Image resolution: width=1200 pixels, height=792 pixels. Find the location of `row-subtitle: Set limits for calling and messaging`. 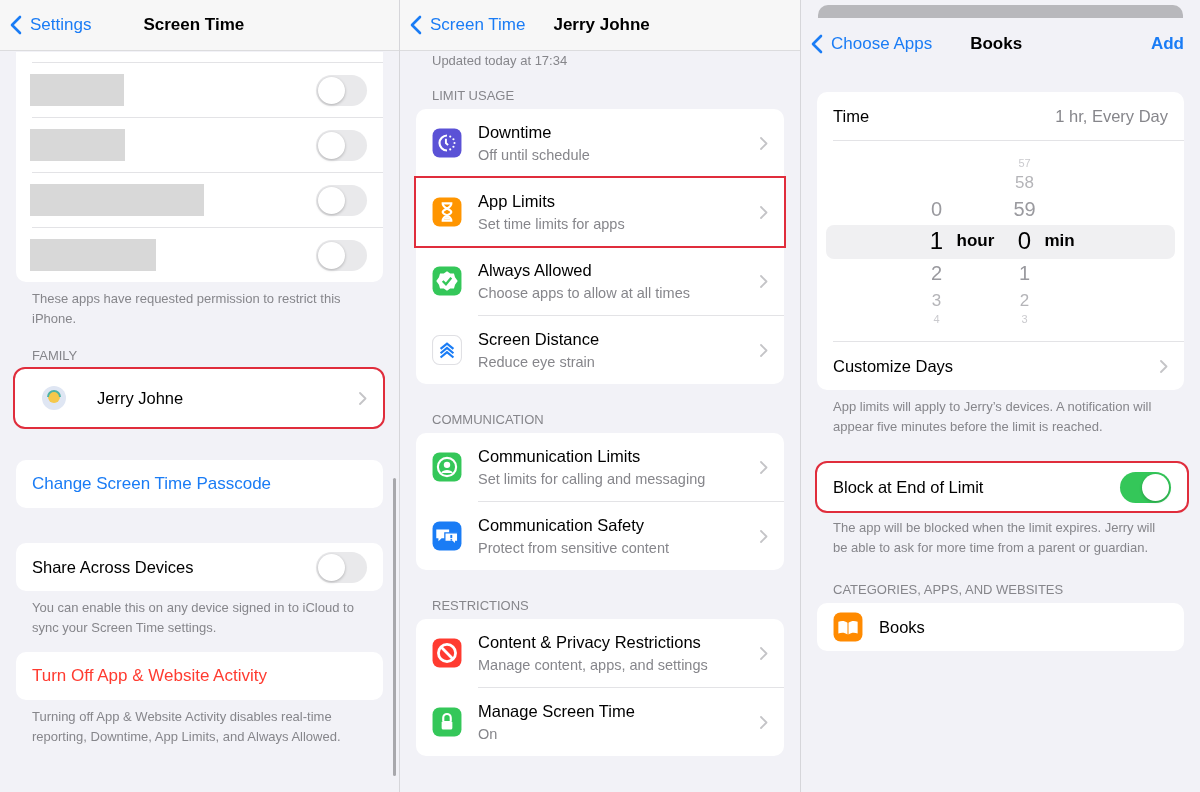

row-subtitle: Set limits for calling and messaging is located at coordinates (592, 479).